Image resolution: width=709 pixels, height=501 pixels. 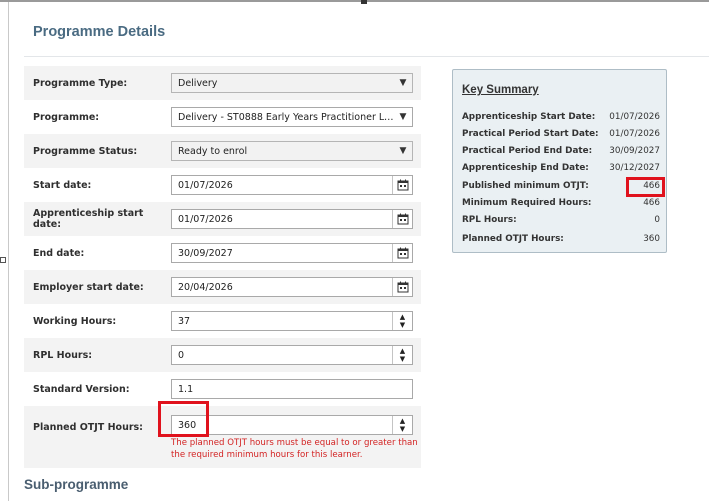 I want to click on row-start-date: Start date: 01/07/2026, so click(x=222, y=185).